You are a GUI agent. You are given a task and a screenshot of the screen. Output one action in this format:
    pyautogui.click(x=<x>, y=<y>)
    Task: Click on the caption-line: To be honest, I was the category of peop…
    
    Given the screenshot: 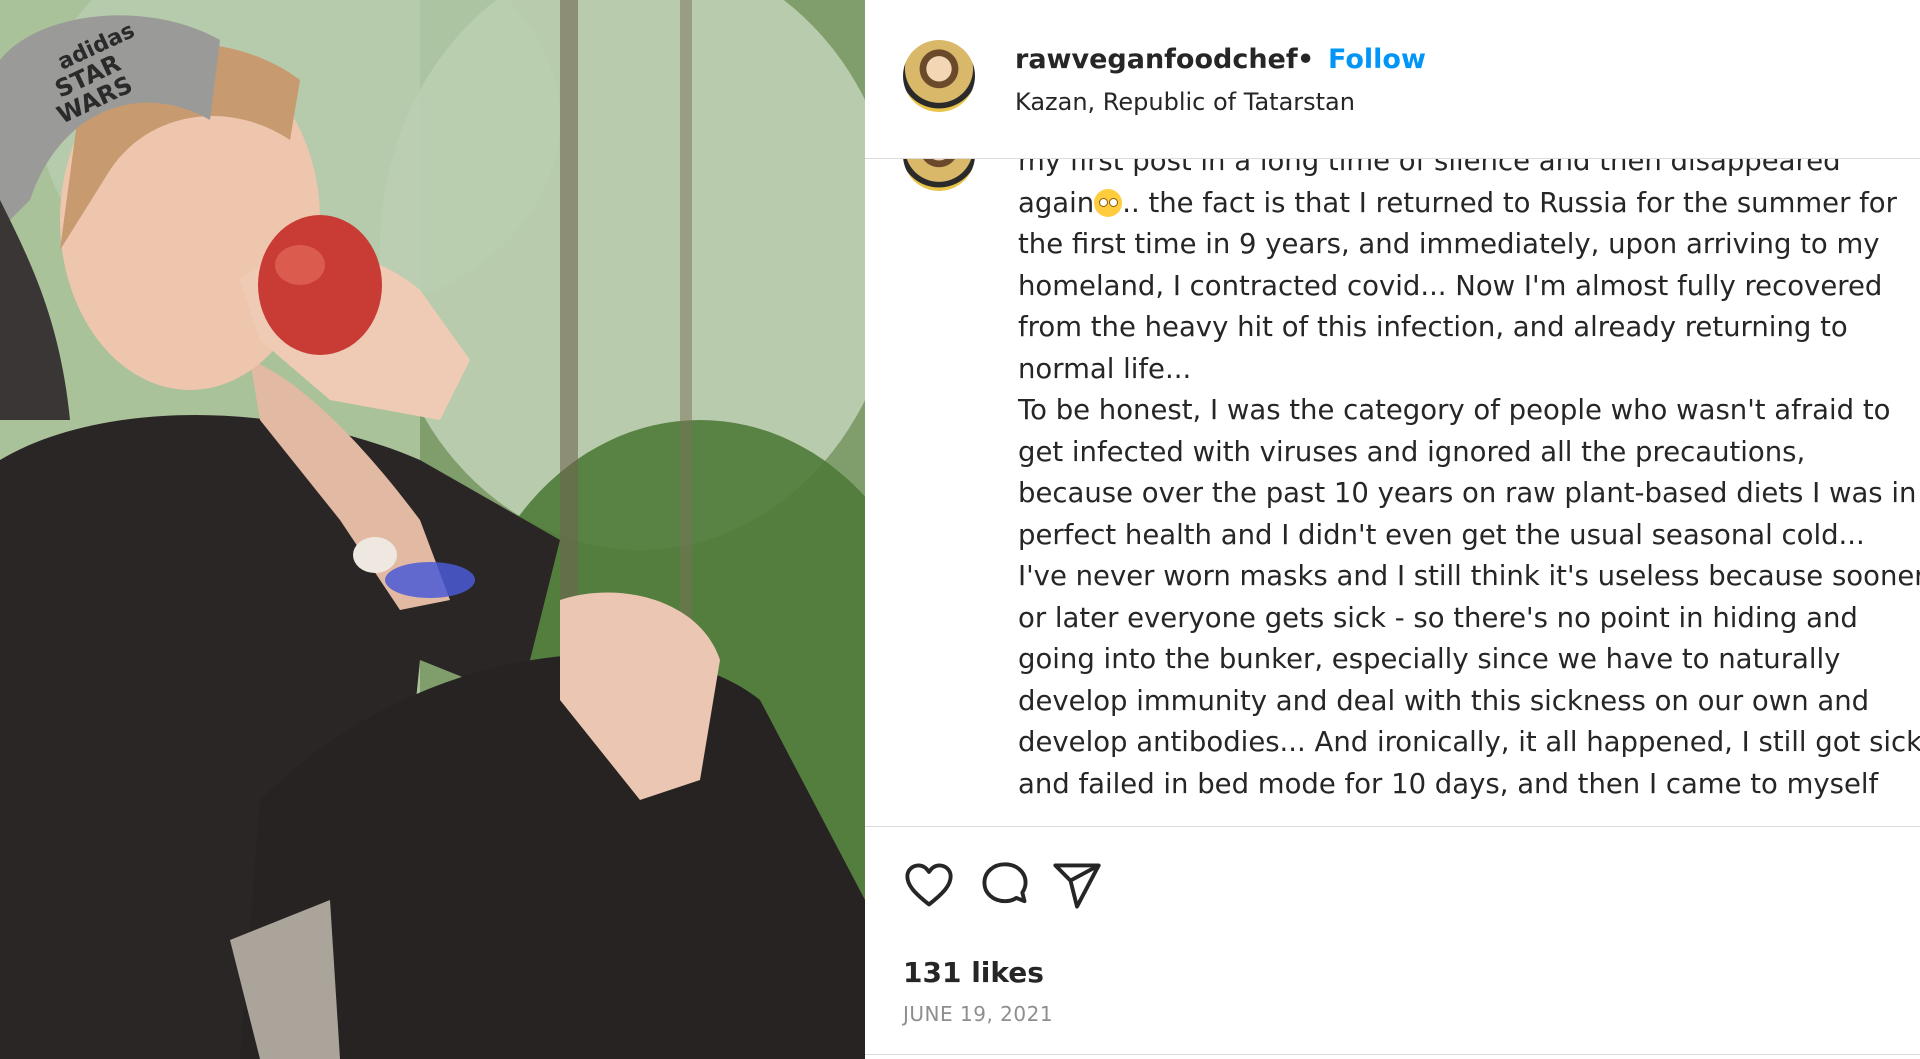 What is the action you would take?
    pyautogui.click(x=1454, y=410)
    